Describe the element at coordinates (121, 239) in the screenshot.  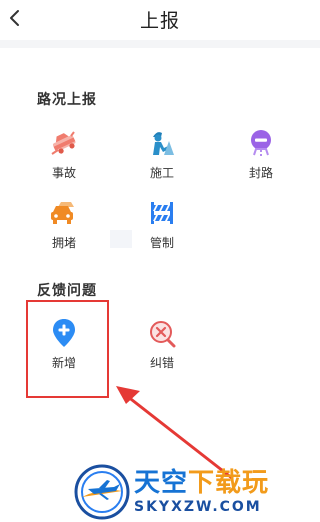
I see `decorative-box` at that location.